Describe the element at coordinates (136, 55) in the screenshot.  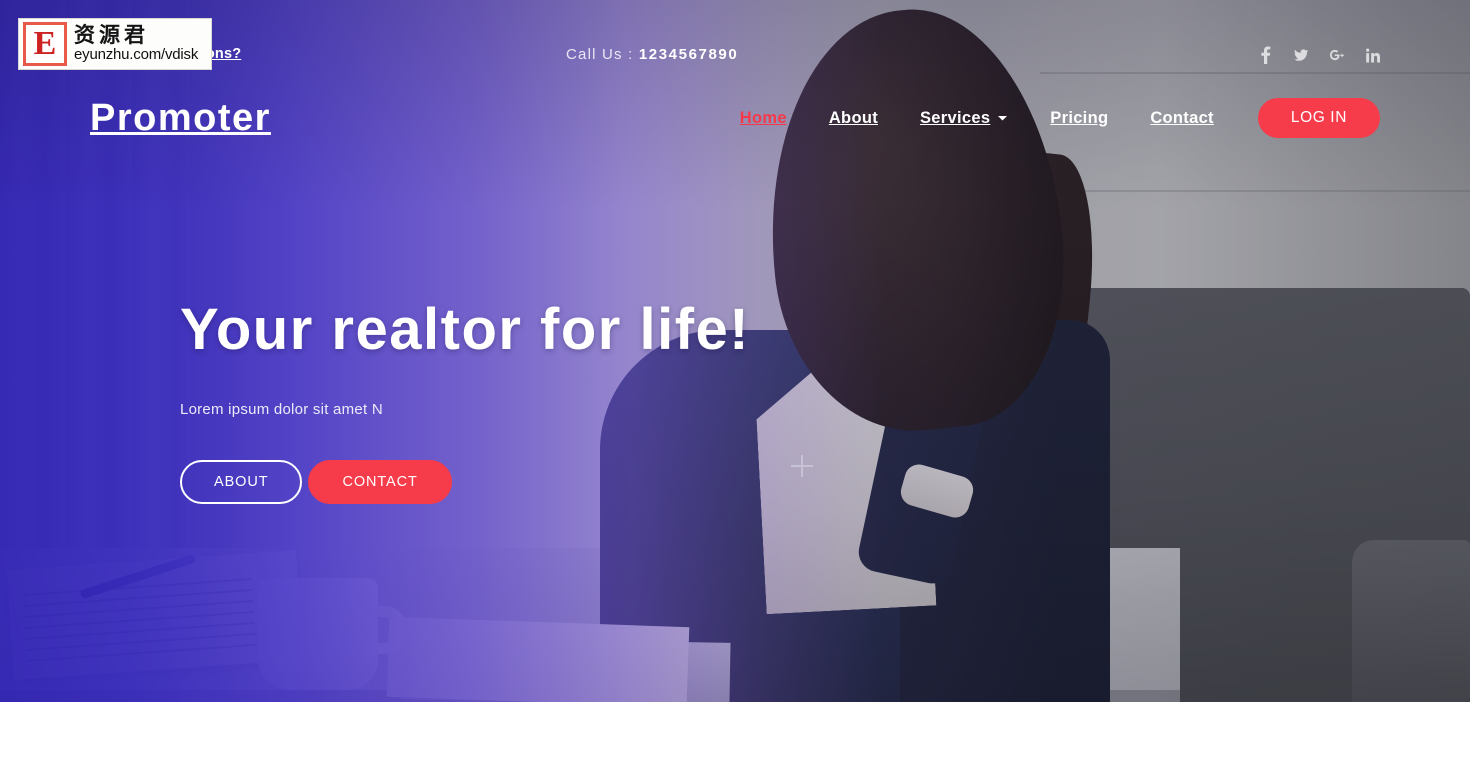
I see `watermark-url: eyunzhu.com/vdisk` at that location.